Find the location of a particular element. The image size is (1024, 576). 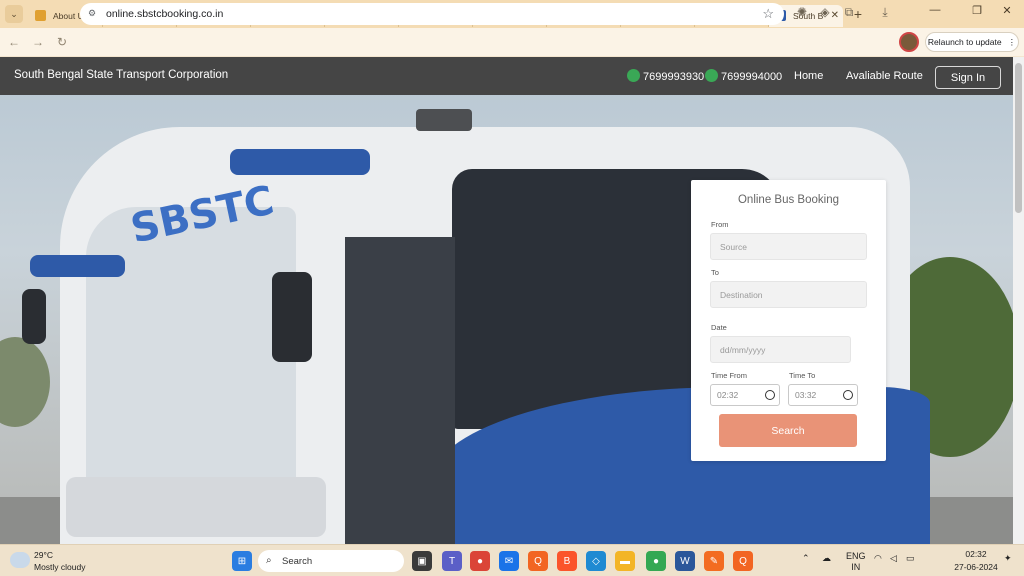

people-icon is located at coordinates (40, 15).